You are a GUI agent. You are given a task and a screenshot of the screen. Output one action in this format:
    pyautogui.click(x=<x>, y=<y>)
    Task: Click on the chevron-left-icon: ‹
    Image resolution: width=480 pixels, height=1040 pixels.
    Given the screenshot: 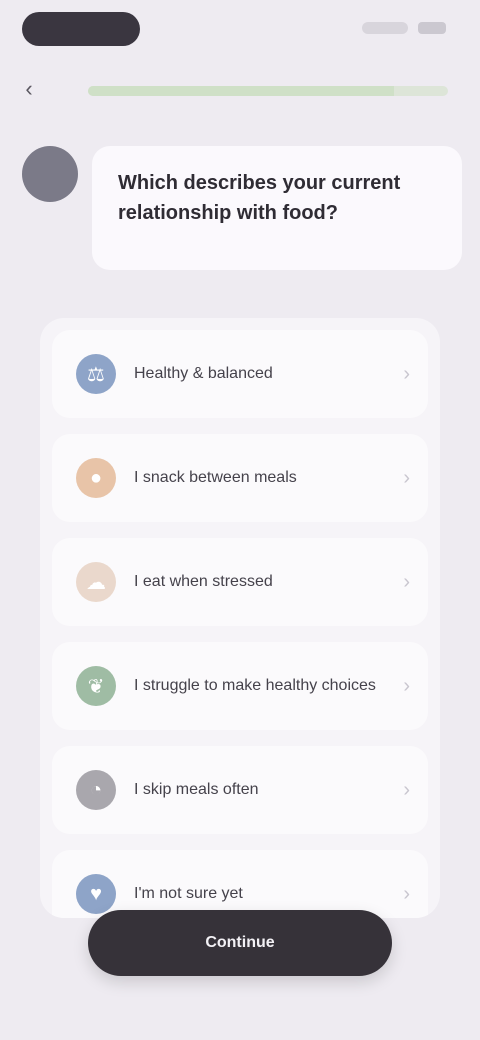 What is the action you would take?
    pyautogui.click(x=29, y=88)
    